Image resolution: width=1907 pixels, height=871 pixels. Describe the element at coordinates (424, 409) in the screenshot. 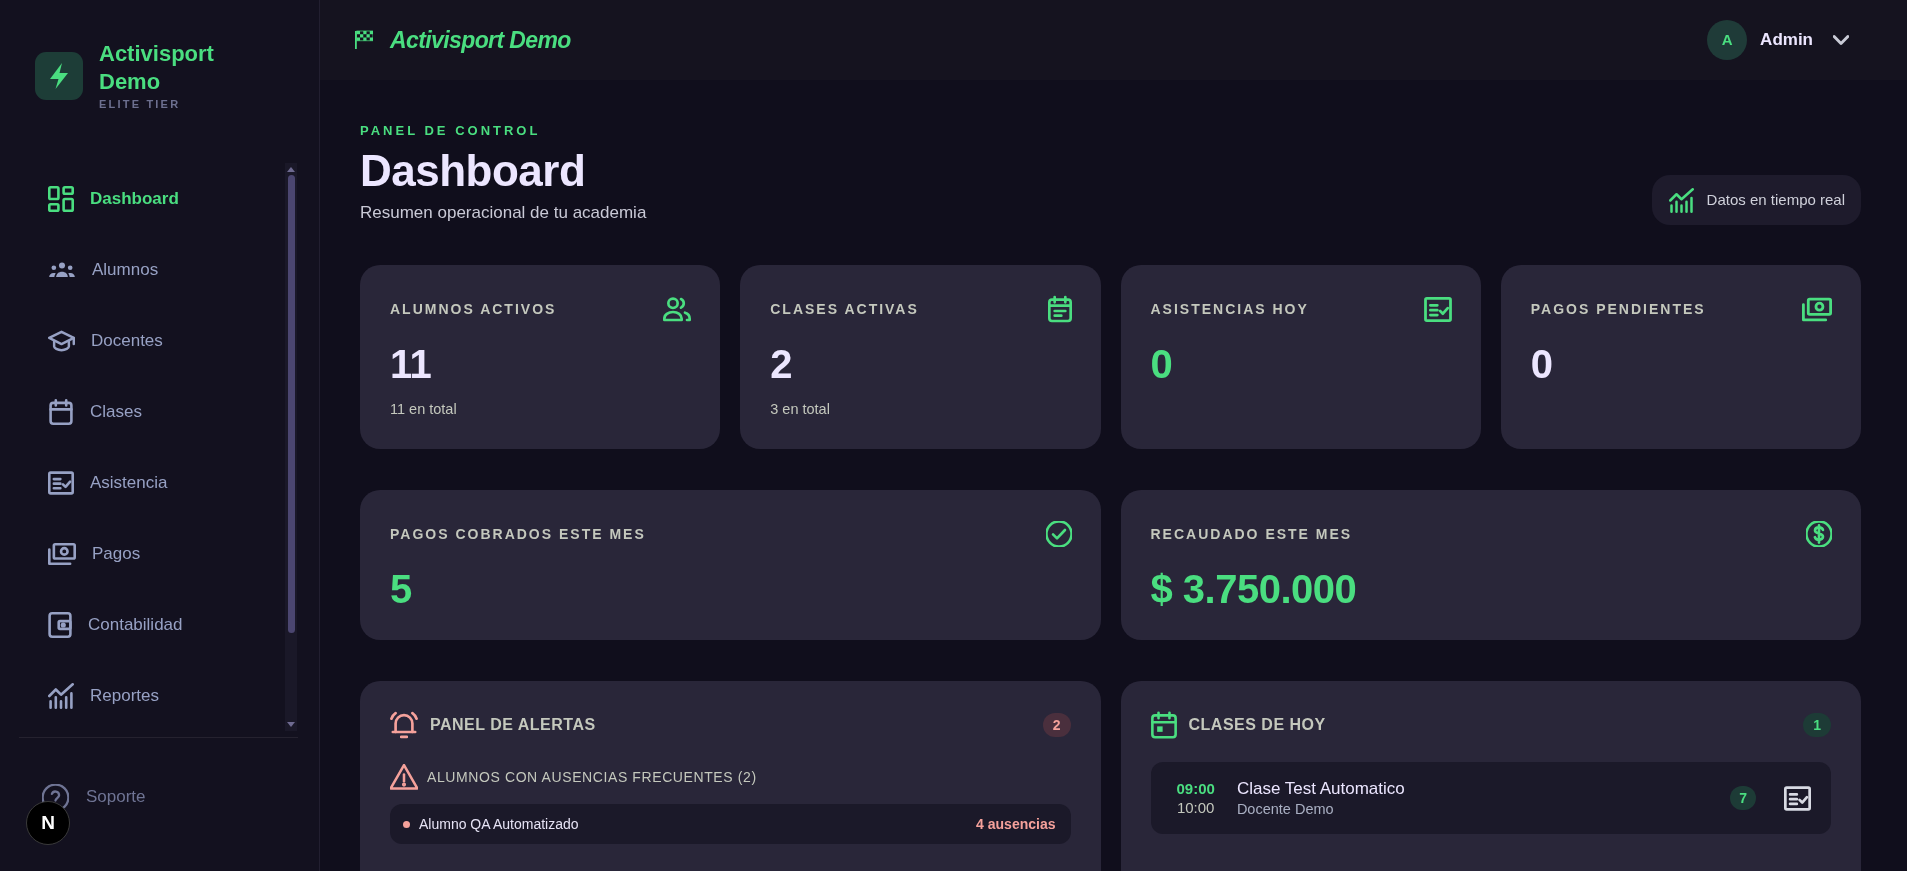

I see `stat-note: 11 en total` at that location.